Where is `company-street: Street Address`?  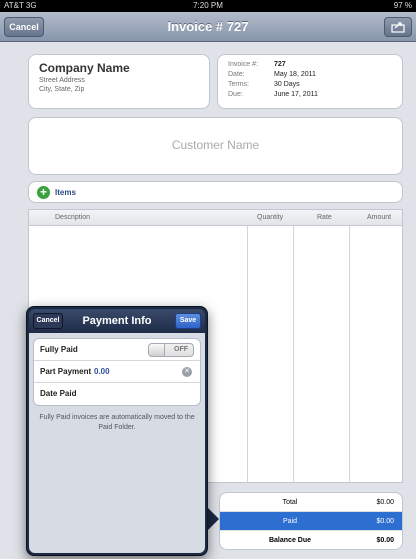 company-street: Street Address is located at coordinates (62, 80).